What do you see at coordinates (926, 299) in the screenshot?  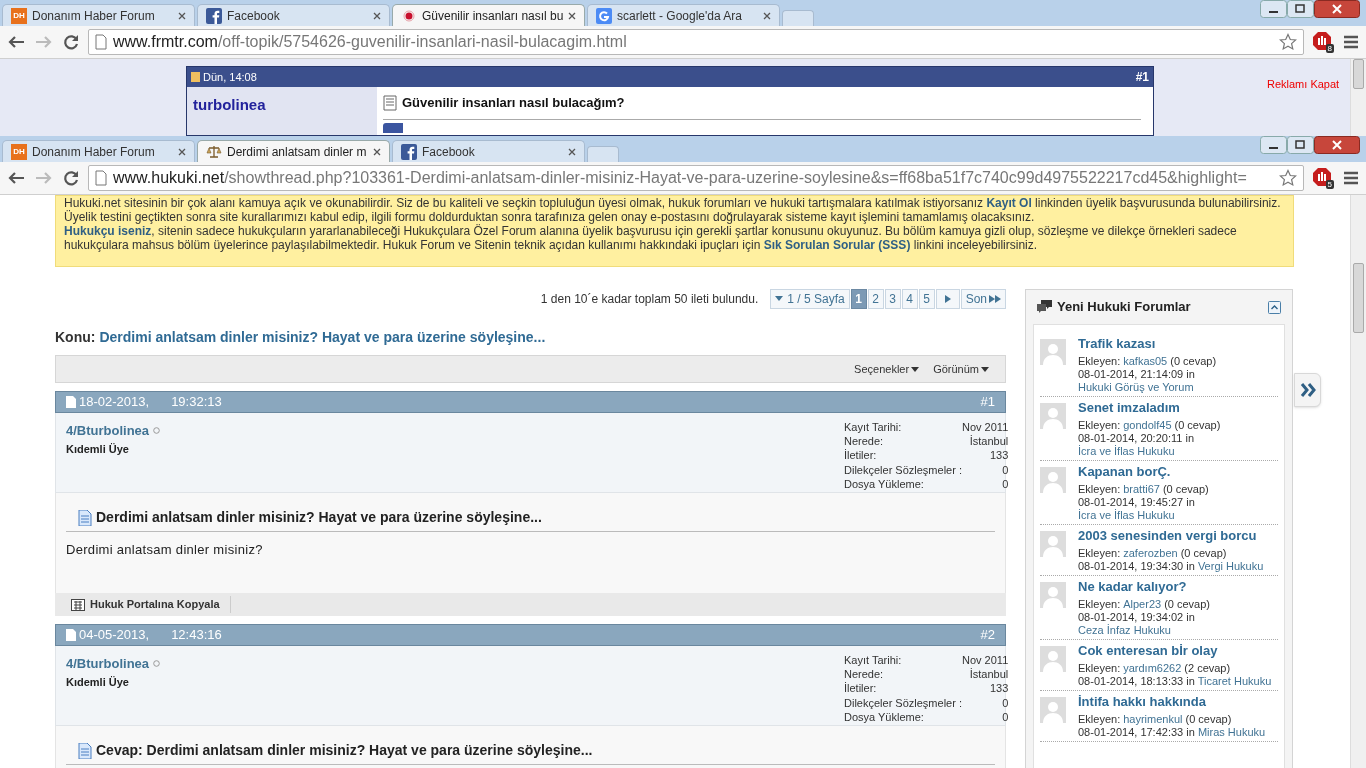 I see `page-button: 5` at bounding box center [926, 299].